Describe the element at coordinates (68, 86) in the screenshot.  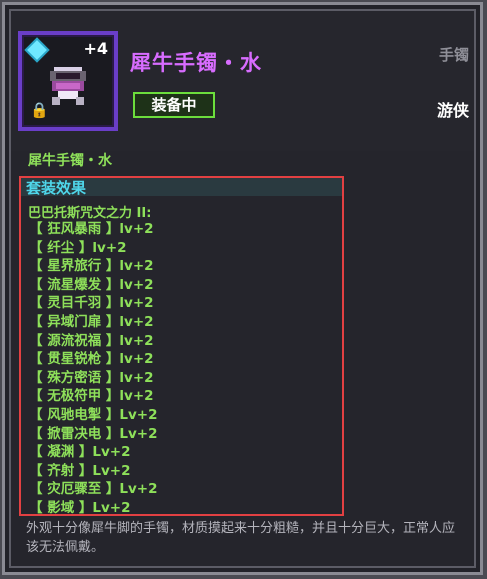
I see `bracelet-item-icon` at that location.